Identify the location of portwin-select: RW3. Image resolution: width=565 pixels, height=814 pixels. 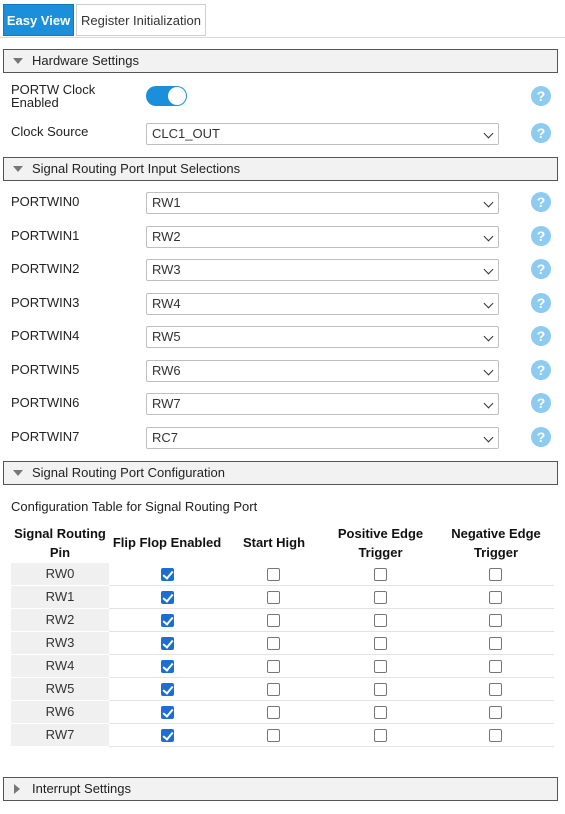
(322, 270).